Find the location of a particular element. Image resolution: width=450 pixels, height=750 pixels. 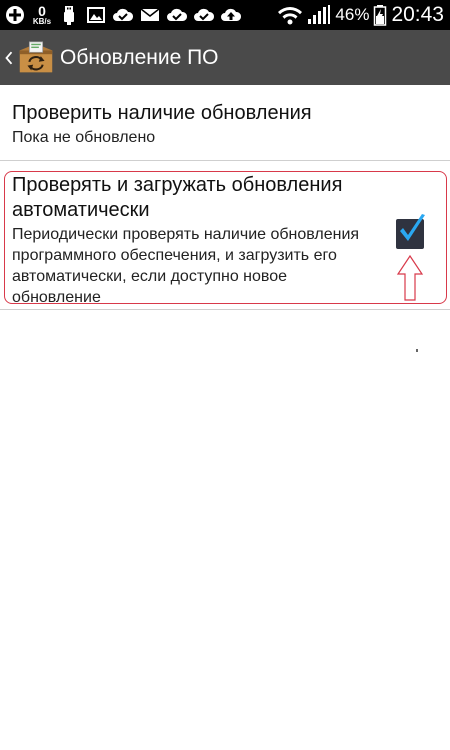

action-bar: Обновление ПО is located at coordinates (225, 57).